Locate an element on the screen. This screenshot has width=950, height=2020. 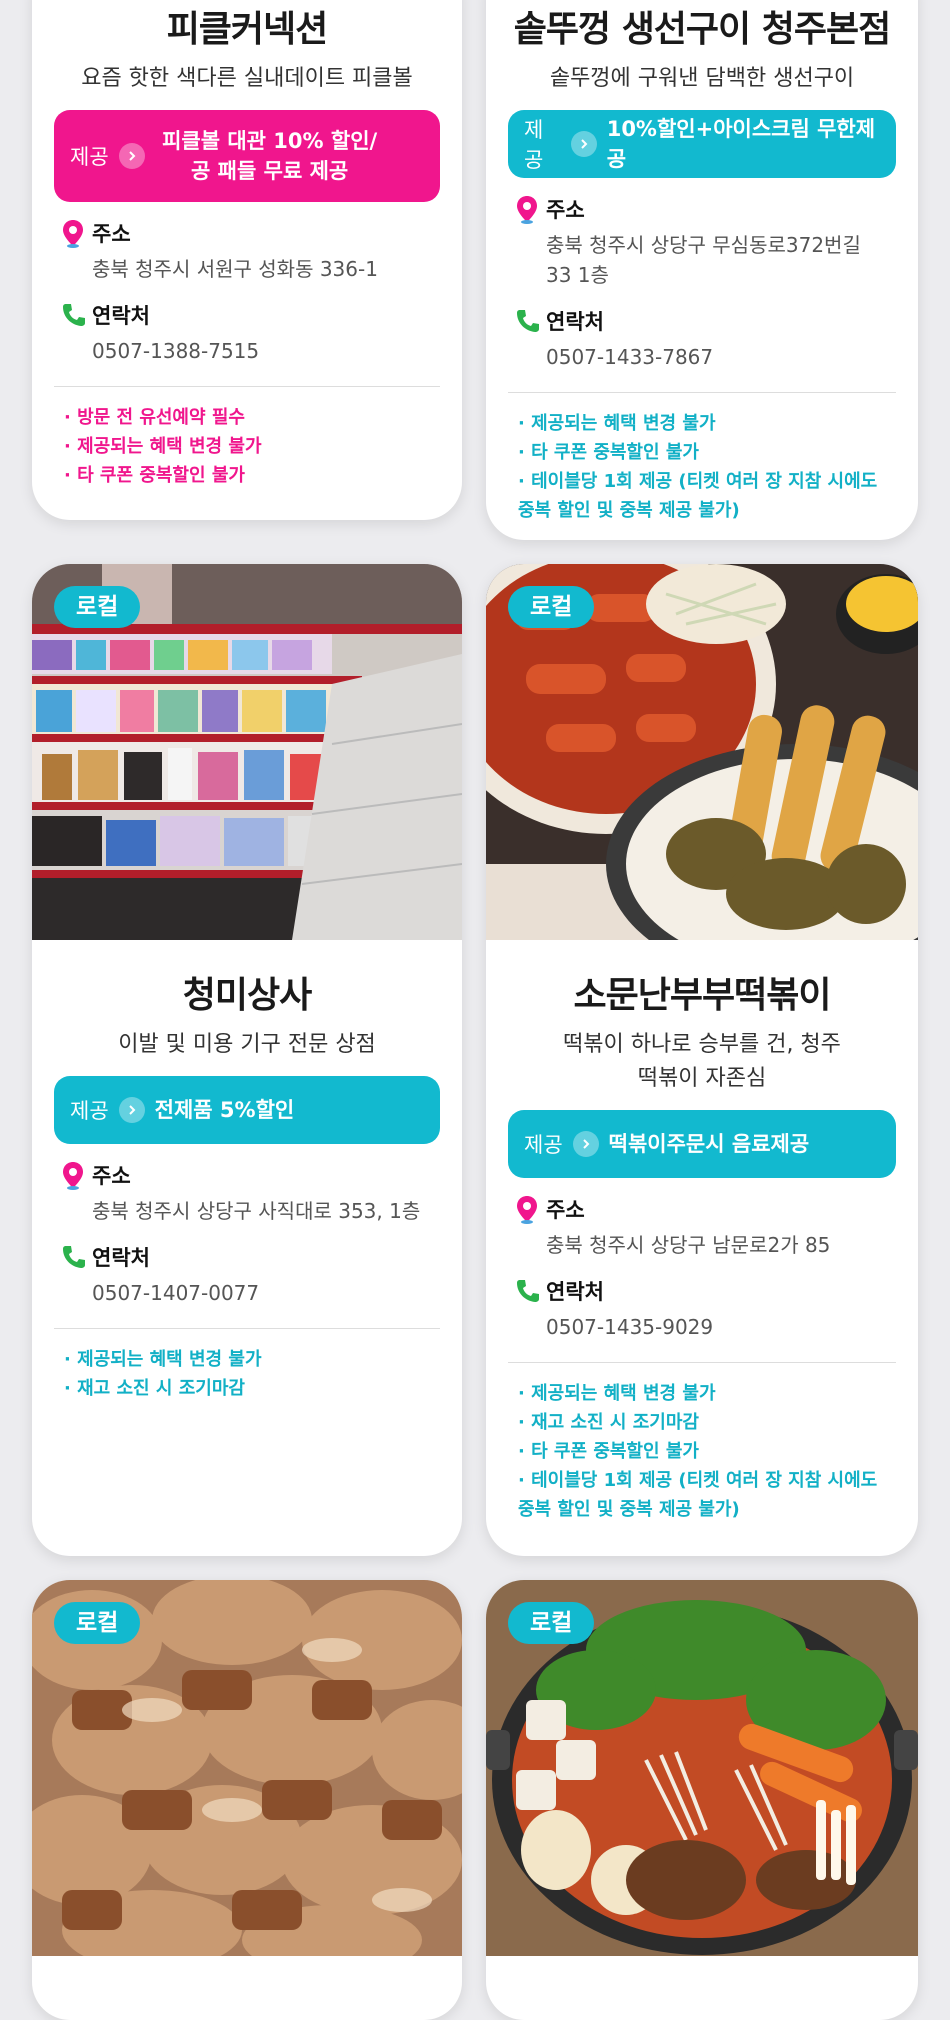
contact-section: 연락처 0507-1388-7515 is located at coordinates (247, 333).